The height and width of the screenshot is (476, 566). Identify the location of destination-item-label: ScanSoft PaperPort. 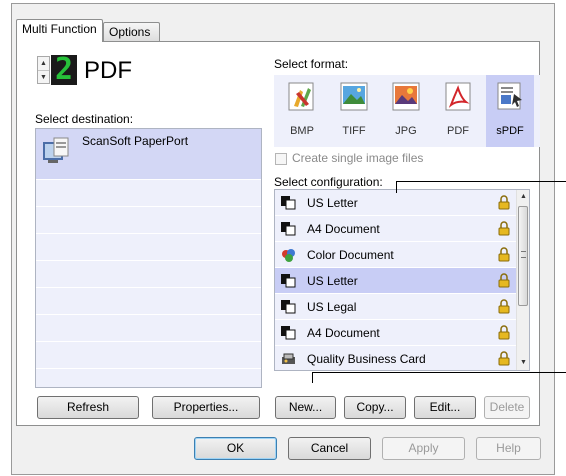
(135, 141).